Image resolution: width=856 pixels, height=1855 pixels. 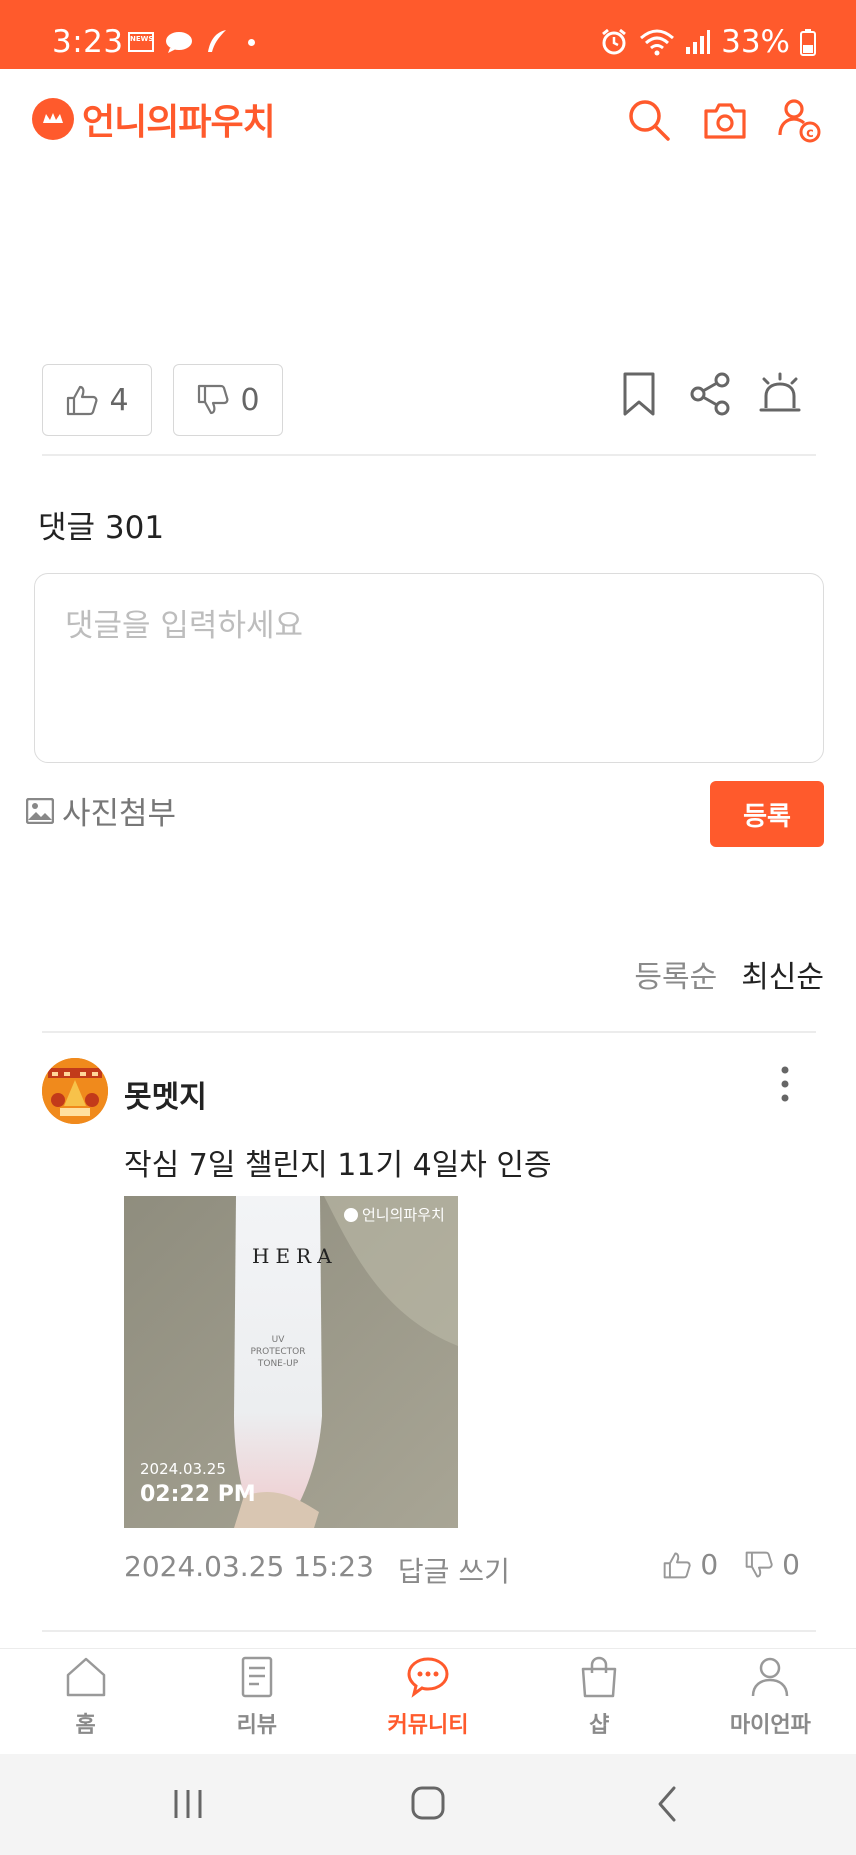 I want to click on comment-dislike-button: 0, so click(x=772, y=1564).